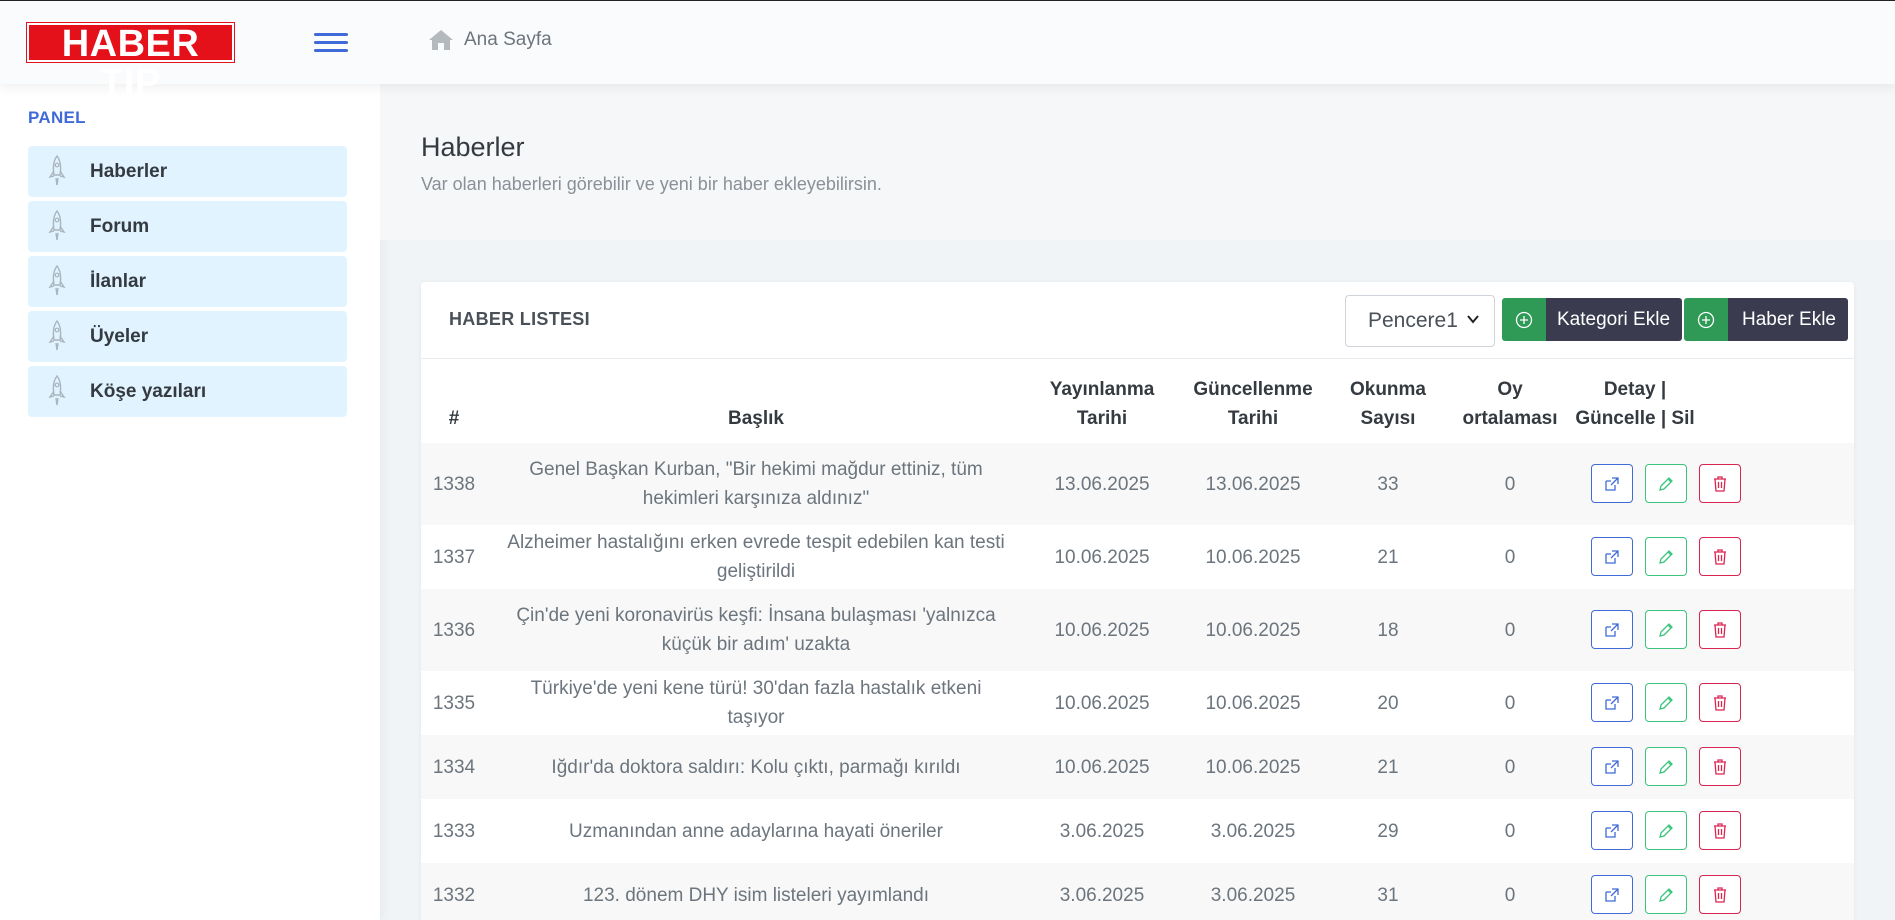 Image resolution: width=1895 pixels, height=920 pixels. Describe the element at coordinates (454, 484) in the screenshot. I see `cell-id: 1338` at that location.